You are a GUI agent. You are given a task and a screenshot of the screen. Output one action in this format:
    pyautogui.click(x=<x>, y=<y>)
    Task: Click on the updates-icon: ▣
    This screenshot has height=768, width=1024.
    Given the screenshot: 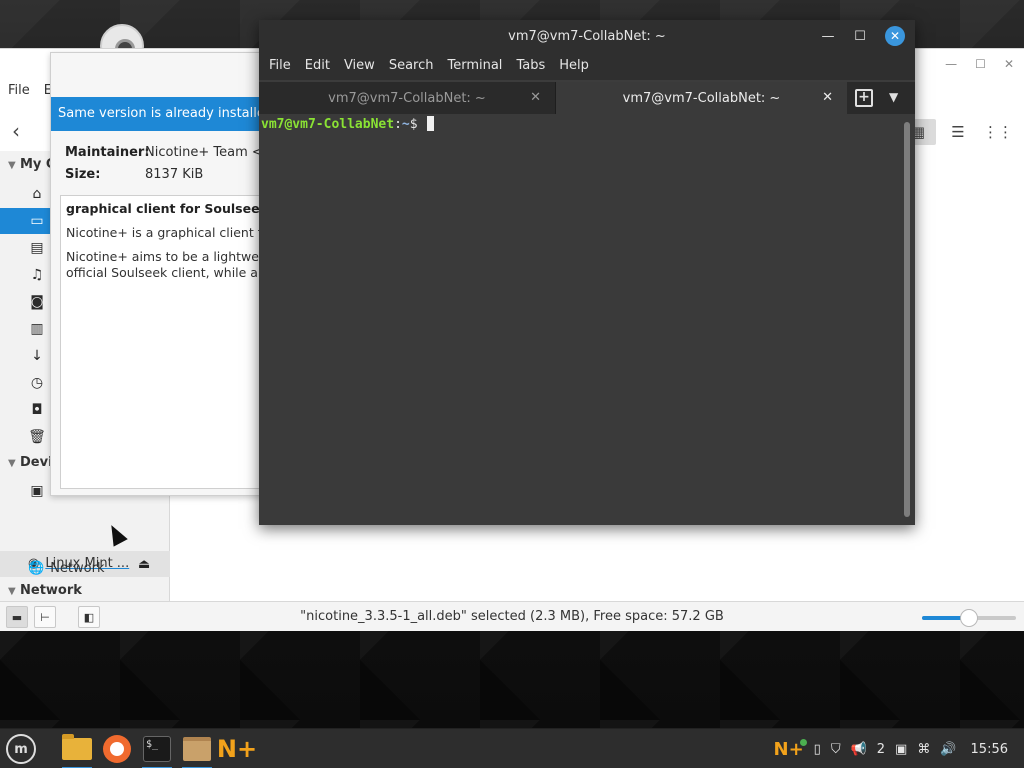 What is the action you would take?
    pyautogui.click(x=901, y=749)
    